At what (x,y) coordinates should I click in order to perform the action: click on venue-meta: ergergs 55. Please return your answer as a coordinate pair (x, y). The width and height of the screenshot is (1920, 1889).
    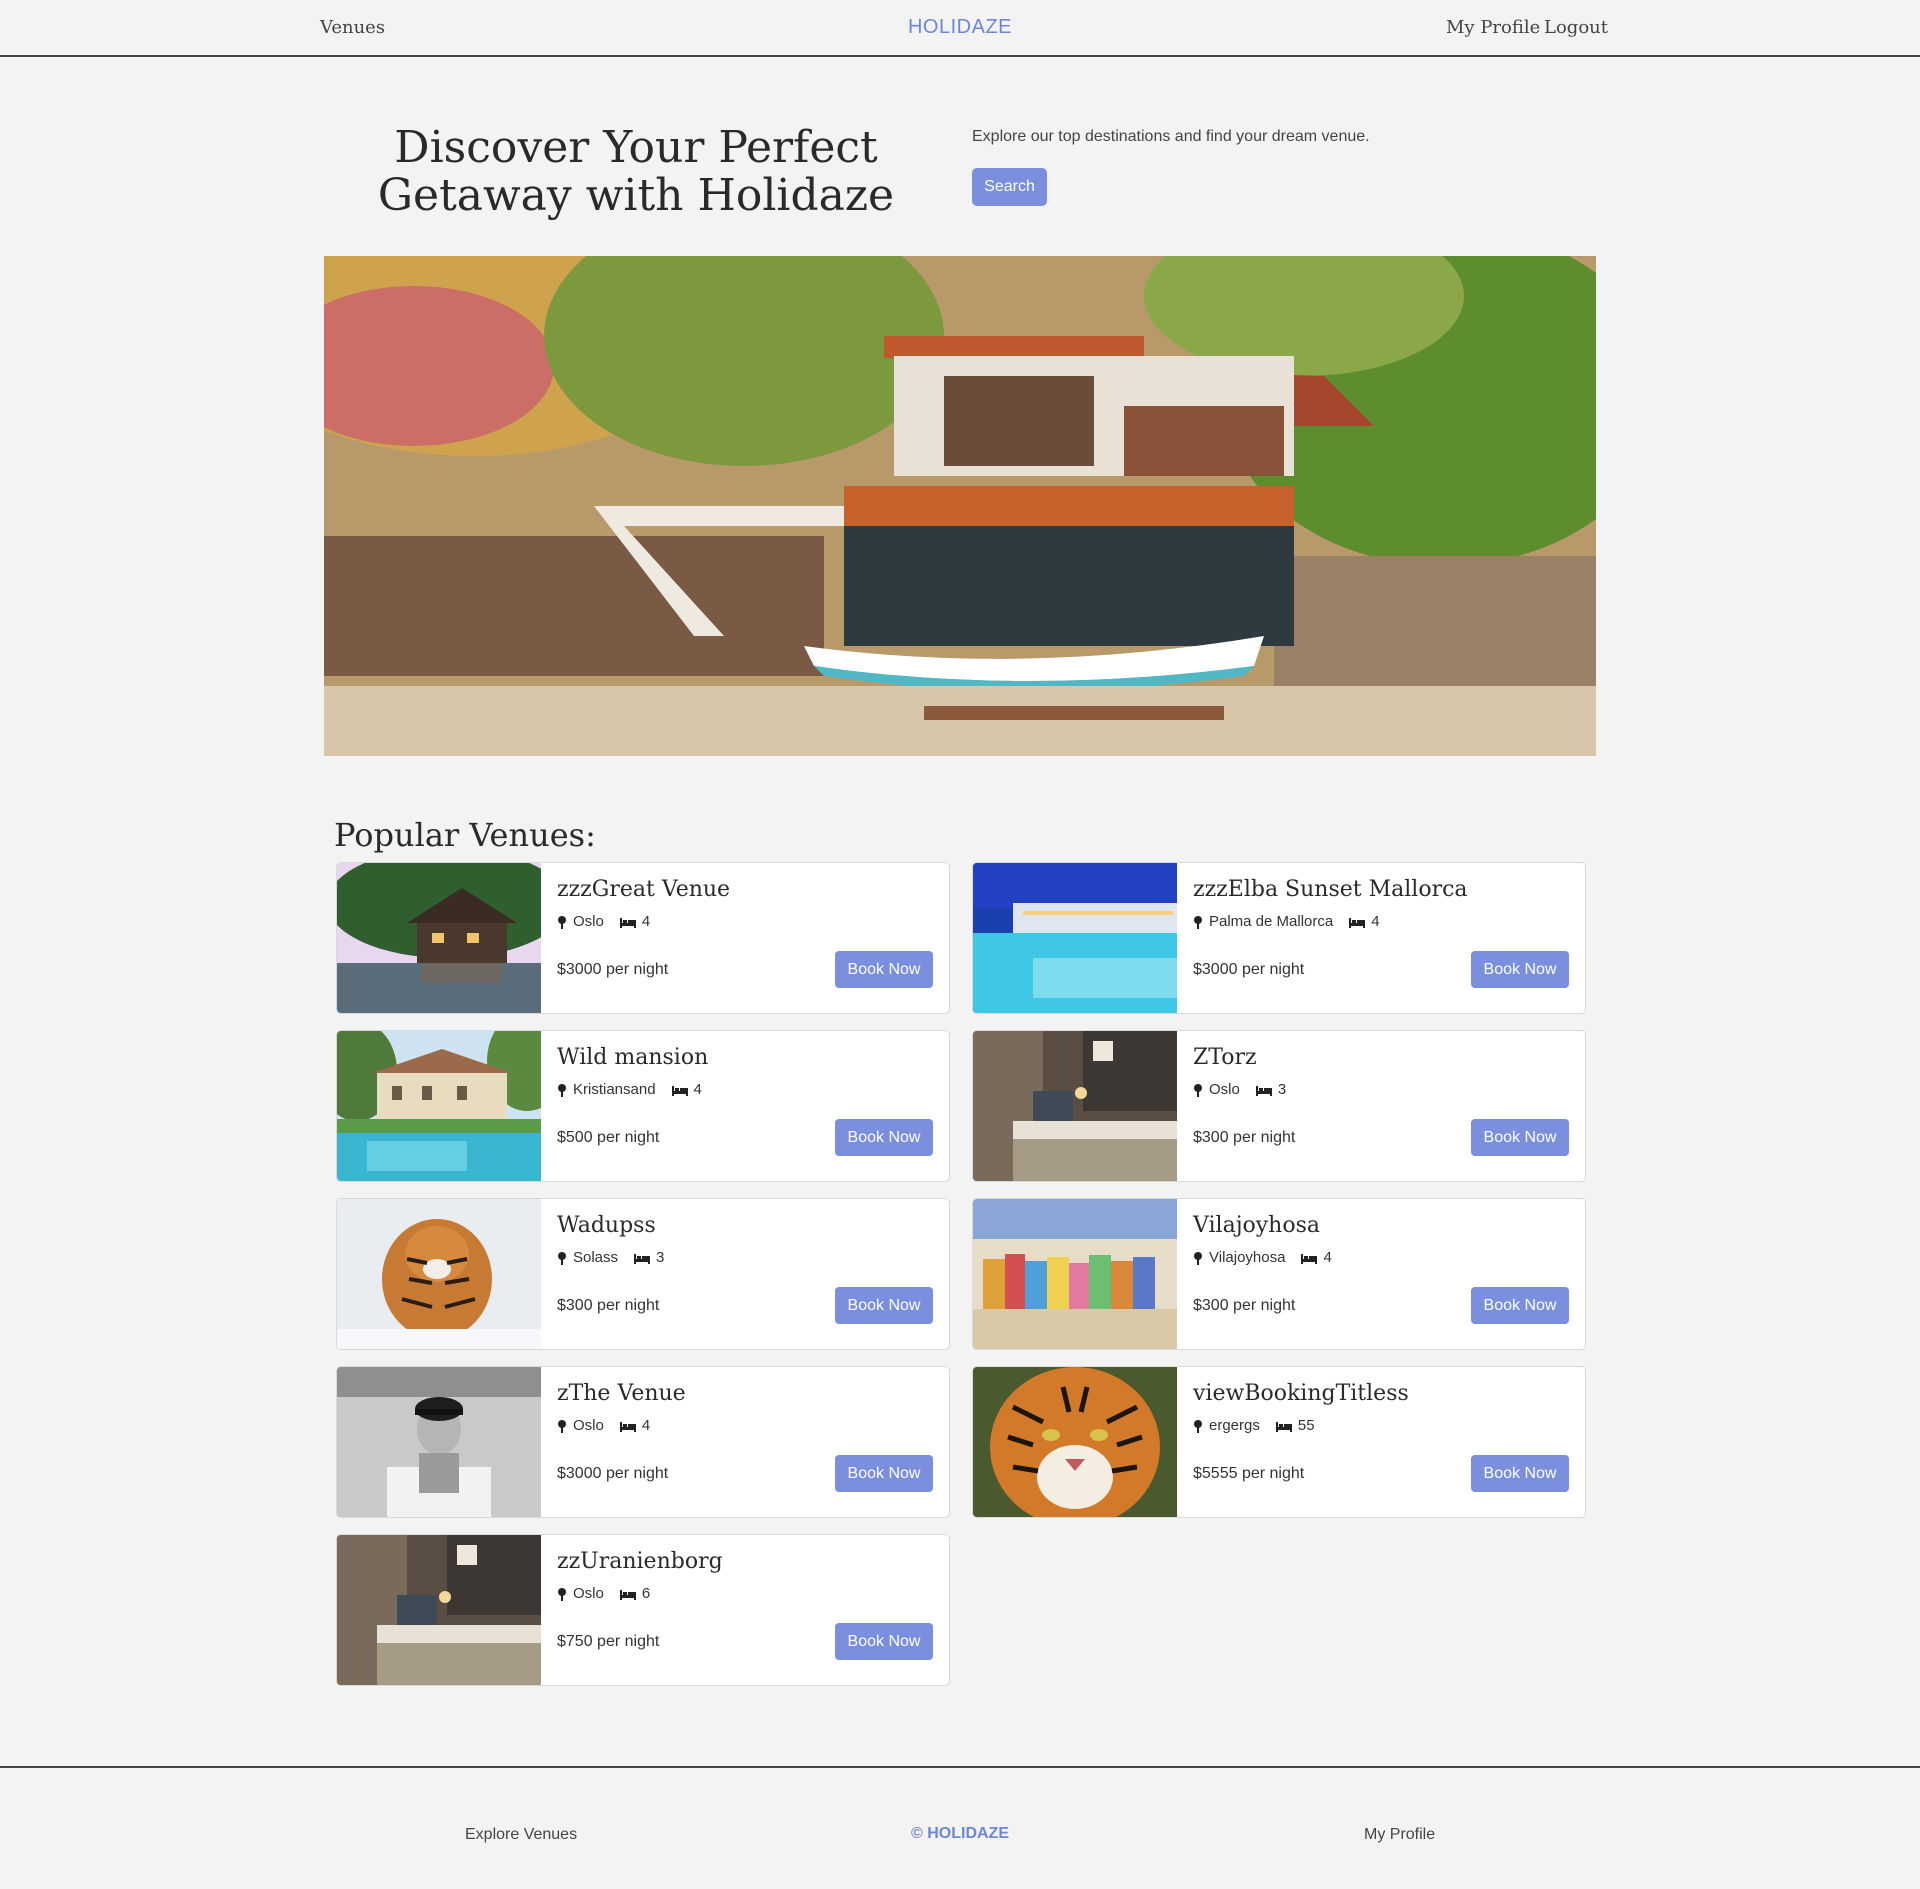
    Looking at the image, I should click on (1254, 1425).